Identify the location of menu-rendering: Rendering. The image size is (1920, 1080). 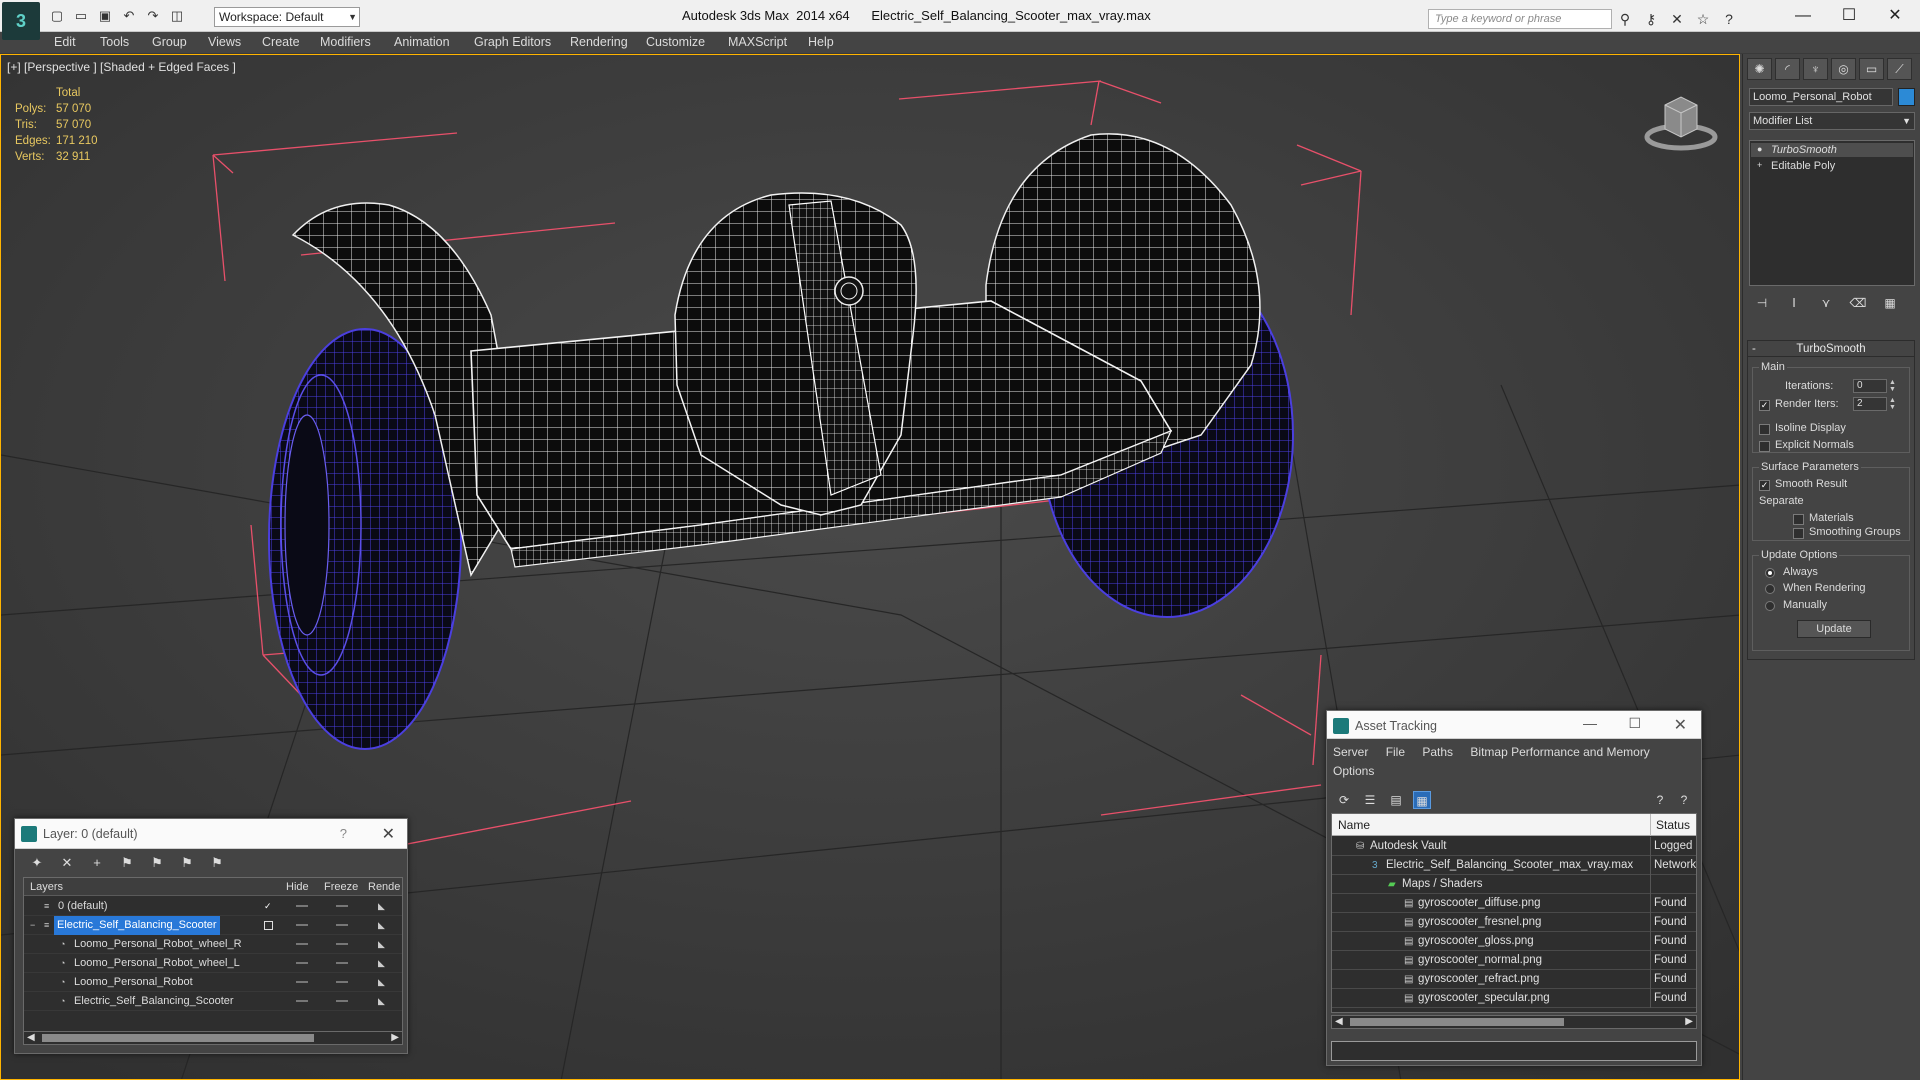
(599, 42).